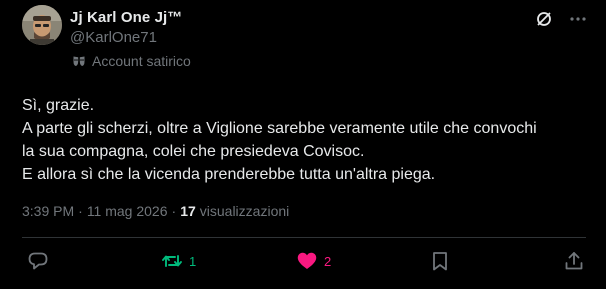  Describe the element at coordinates (188, 211) in the screenshot. I see `views-count: 17` at that location.